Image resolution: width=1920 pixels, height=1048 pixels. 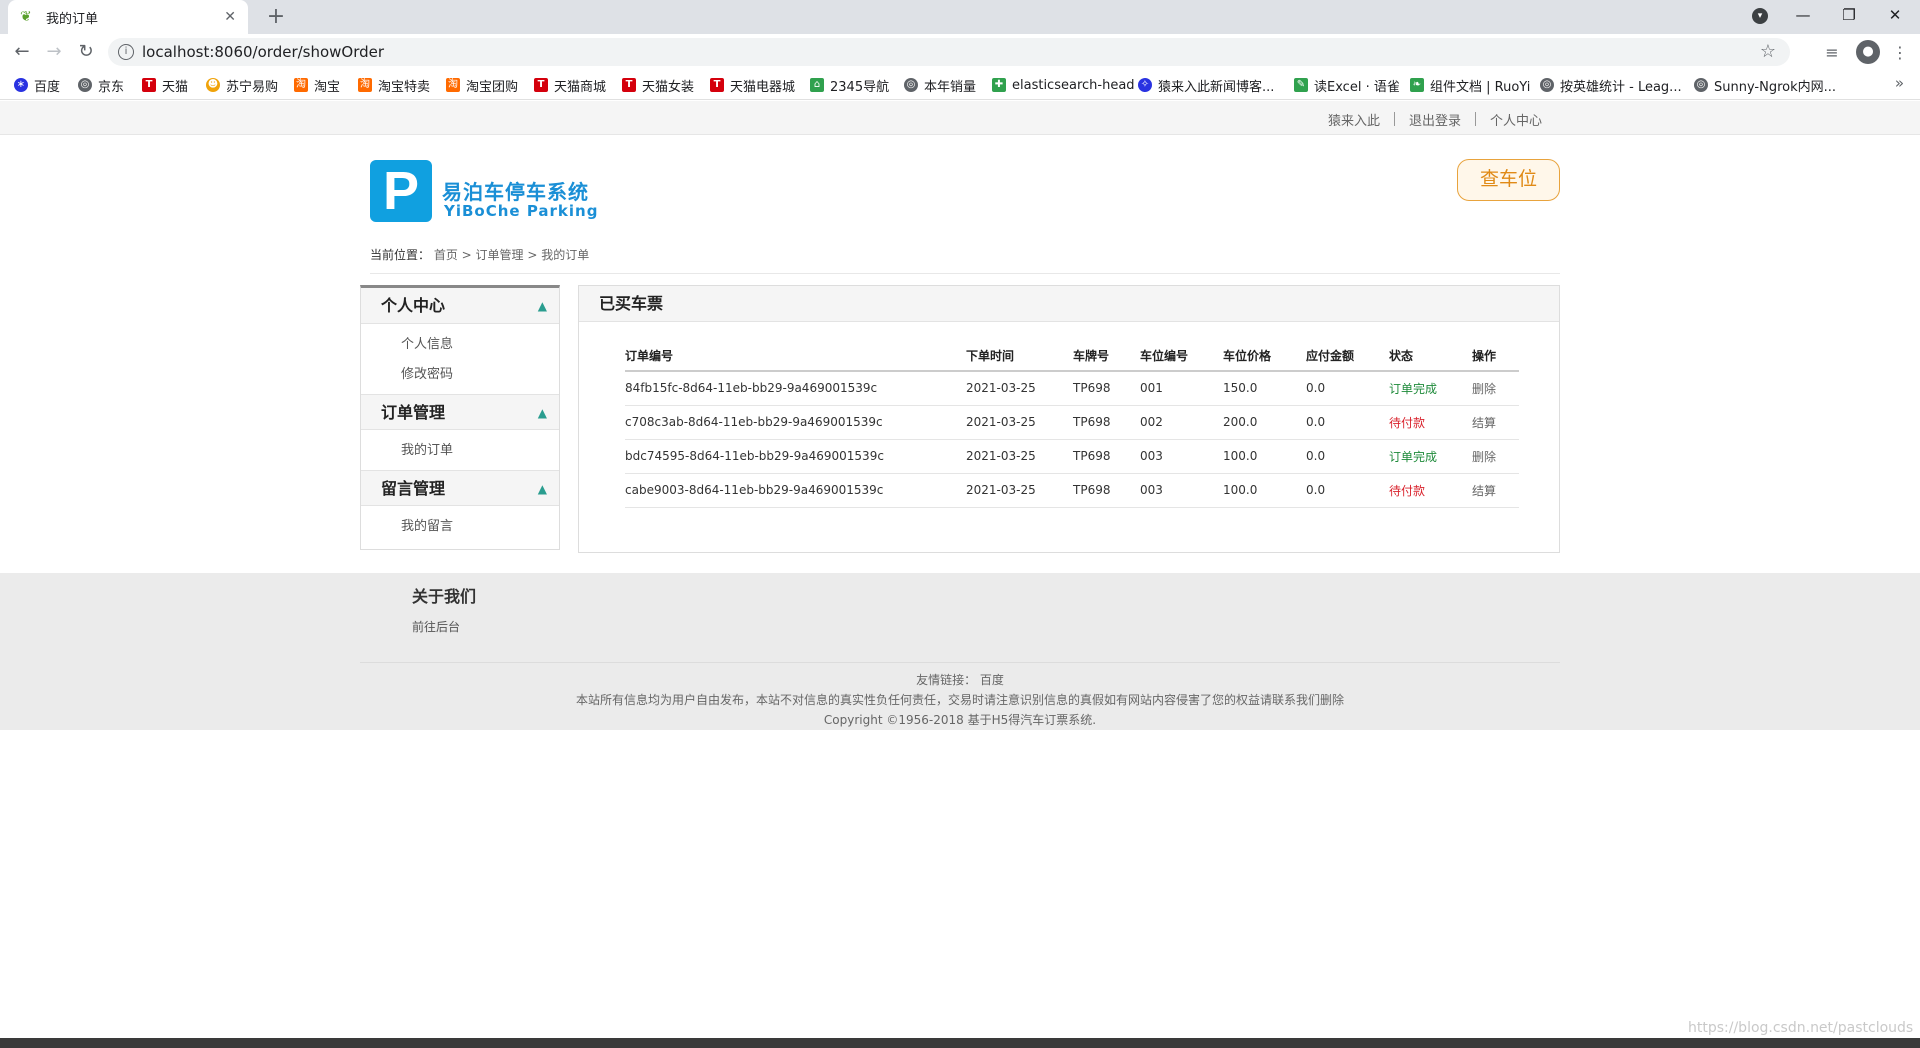 I want to click on table-header-row: 订单编号 下单时间 车牌号 车位编号 车位价格 应付金额 状态 操作, so click(x=1072, y=356).